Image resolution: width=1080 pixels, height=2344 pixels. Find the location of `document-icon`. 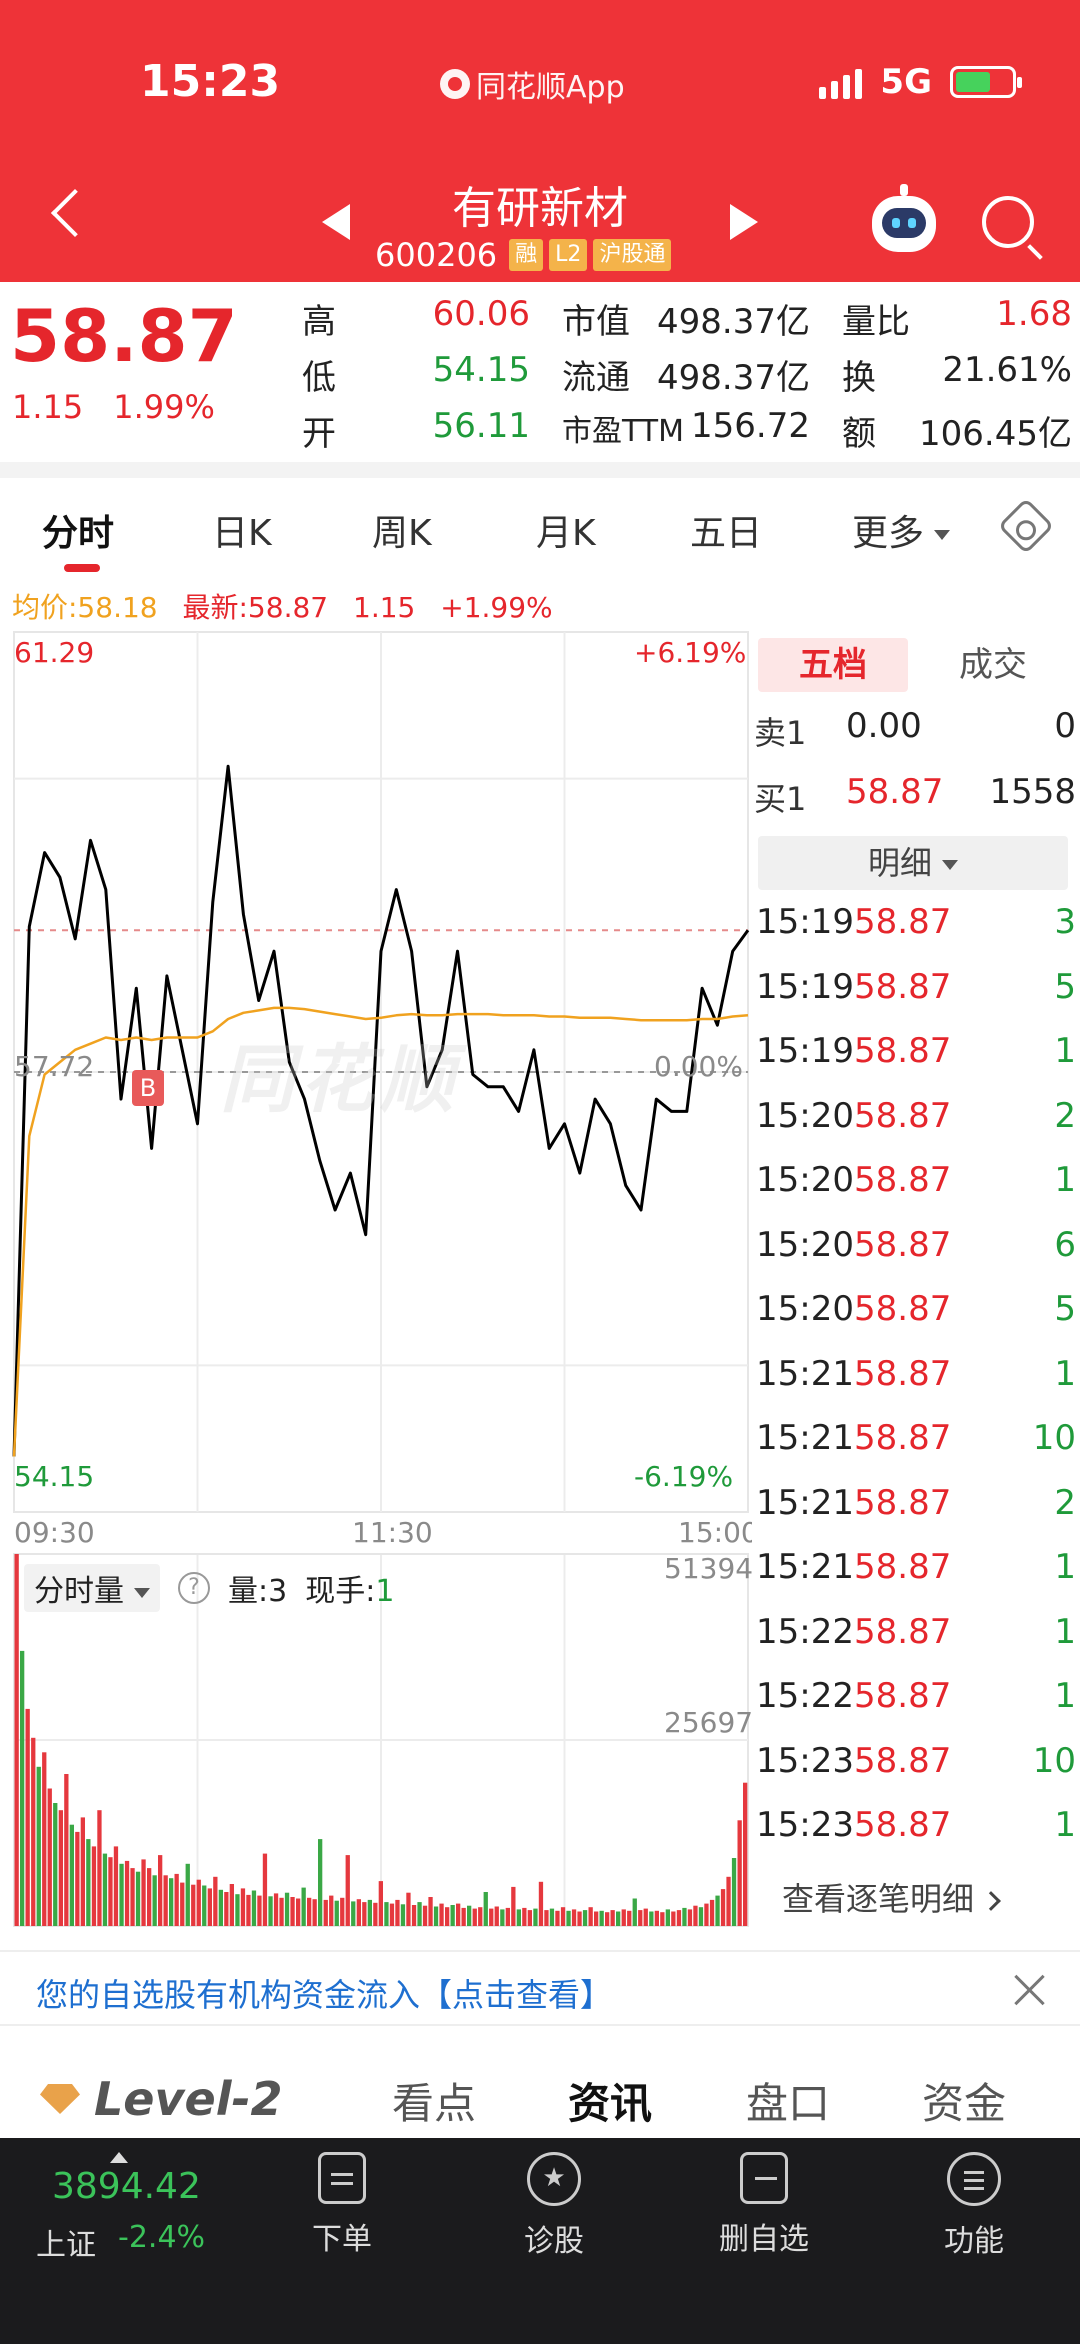

document-icon is located at coordinates (342, 2178).